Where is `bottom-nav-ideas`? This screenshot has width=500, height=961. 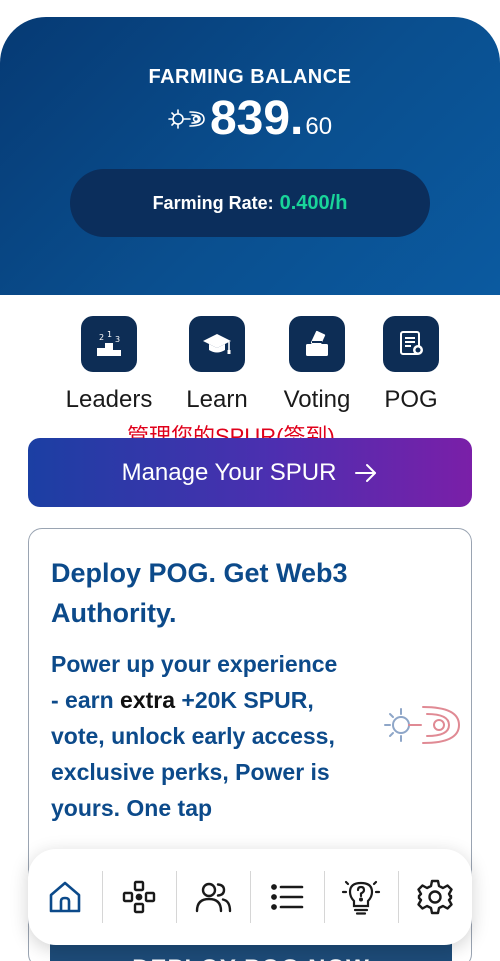
bottom-nav-ideas is located at coordinates (361, 897).